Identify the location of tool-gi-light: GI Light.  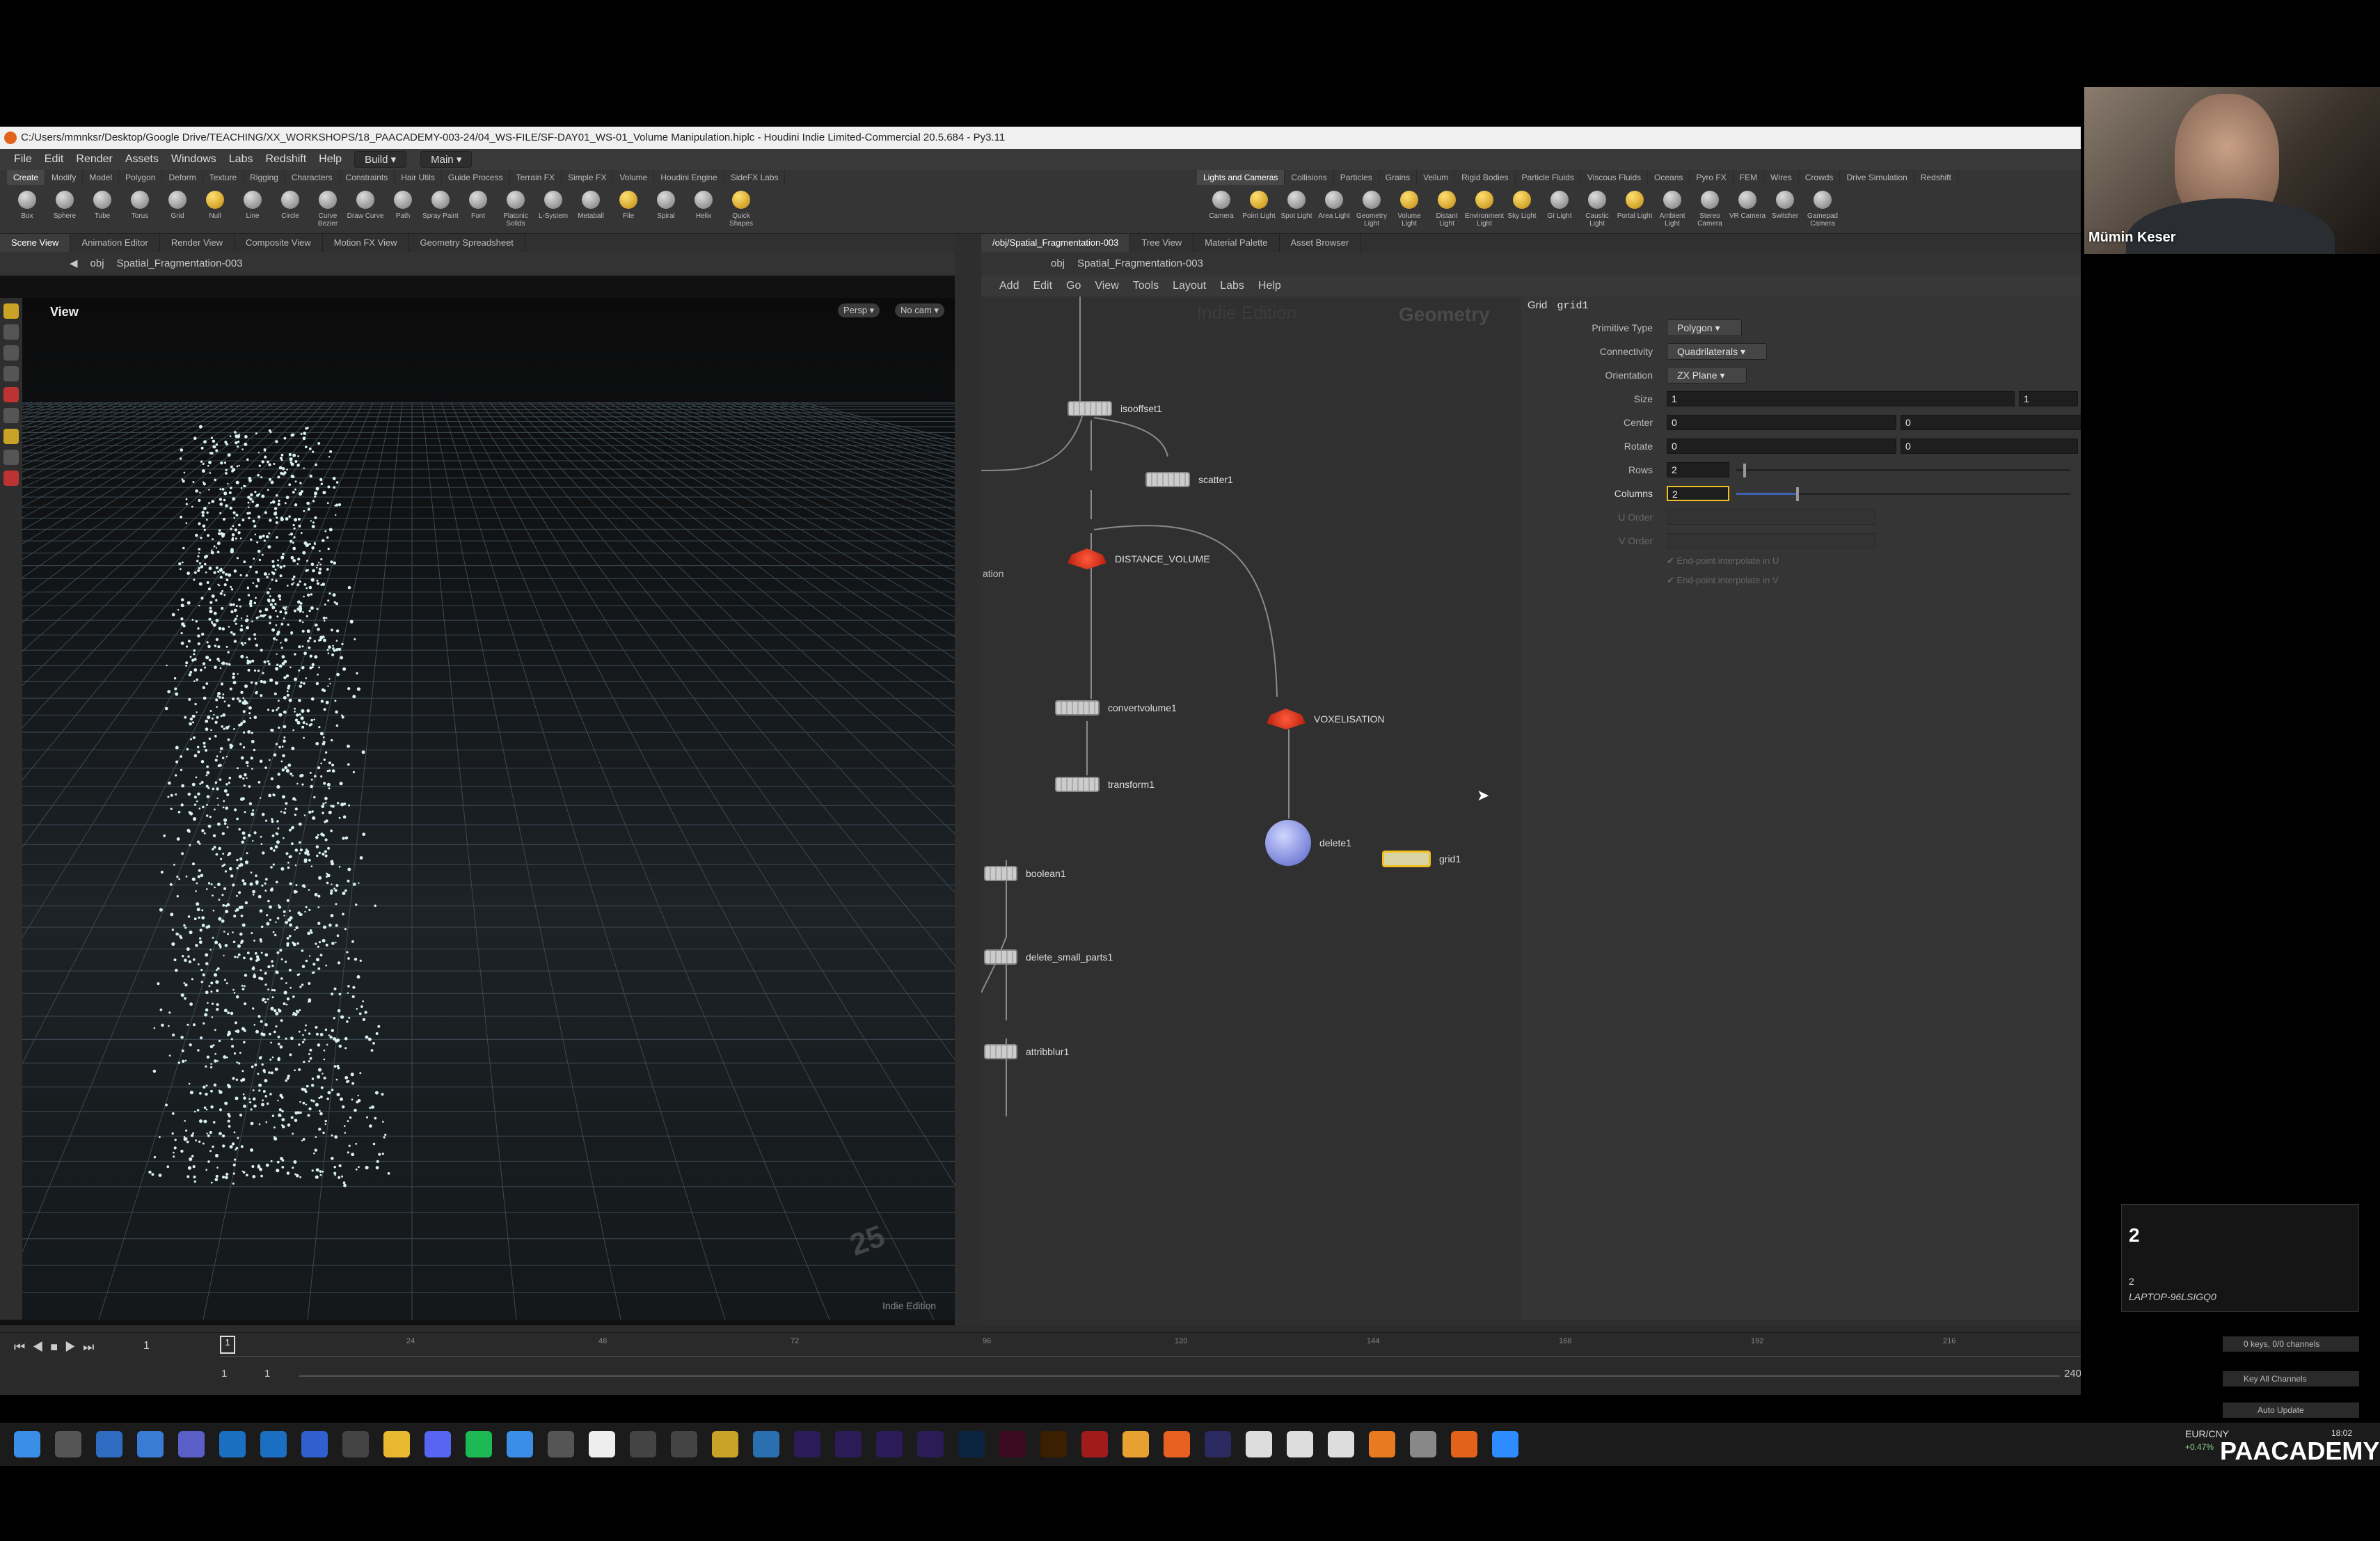
(1560, 209).